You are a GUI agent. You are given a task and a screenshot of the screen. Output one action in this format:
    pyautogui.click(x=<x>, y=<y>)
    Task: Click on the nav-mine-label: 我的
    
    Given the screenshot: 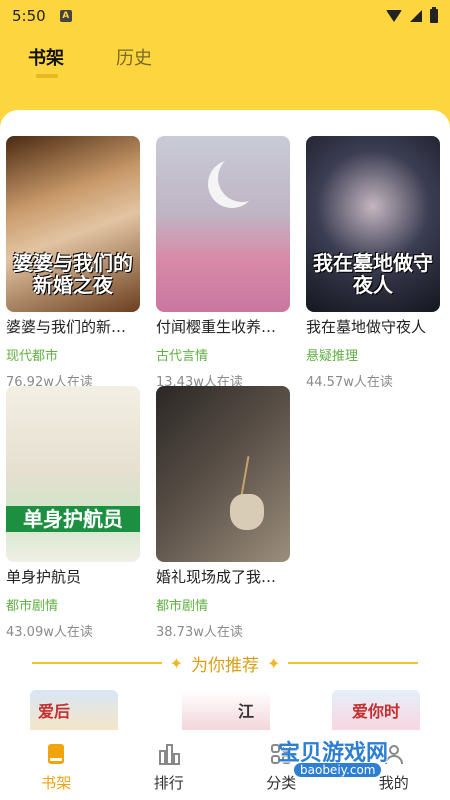 What is the action you would take?
    pyautogui.click(x=393, y=783)
    